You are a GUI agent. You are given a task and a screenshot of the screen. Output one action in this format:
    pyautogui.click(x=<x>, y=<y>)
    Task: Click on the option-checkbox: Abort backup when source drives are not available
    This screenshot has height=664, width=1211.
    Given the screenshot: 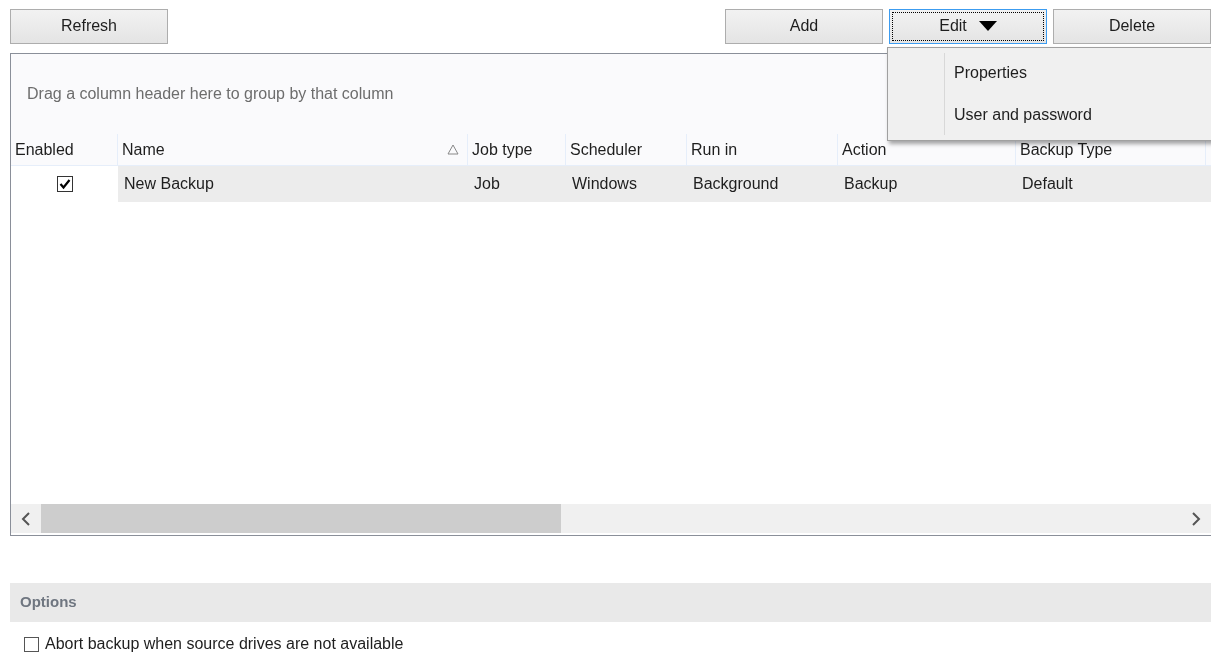 What is the action you would take?
    pyautogui.click(x=617, y=644)
    